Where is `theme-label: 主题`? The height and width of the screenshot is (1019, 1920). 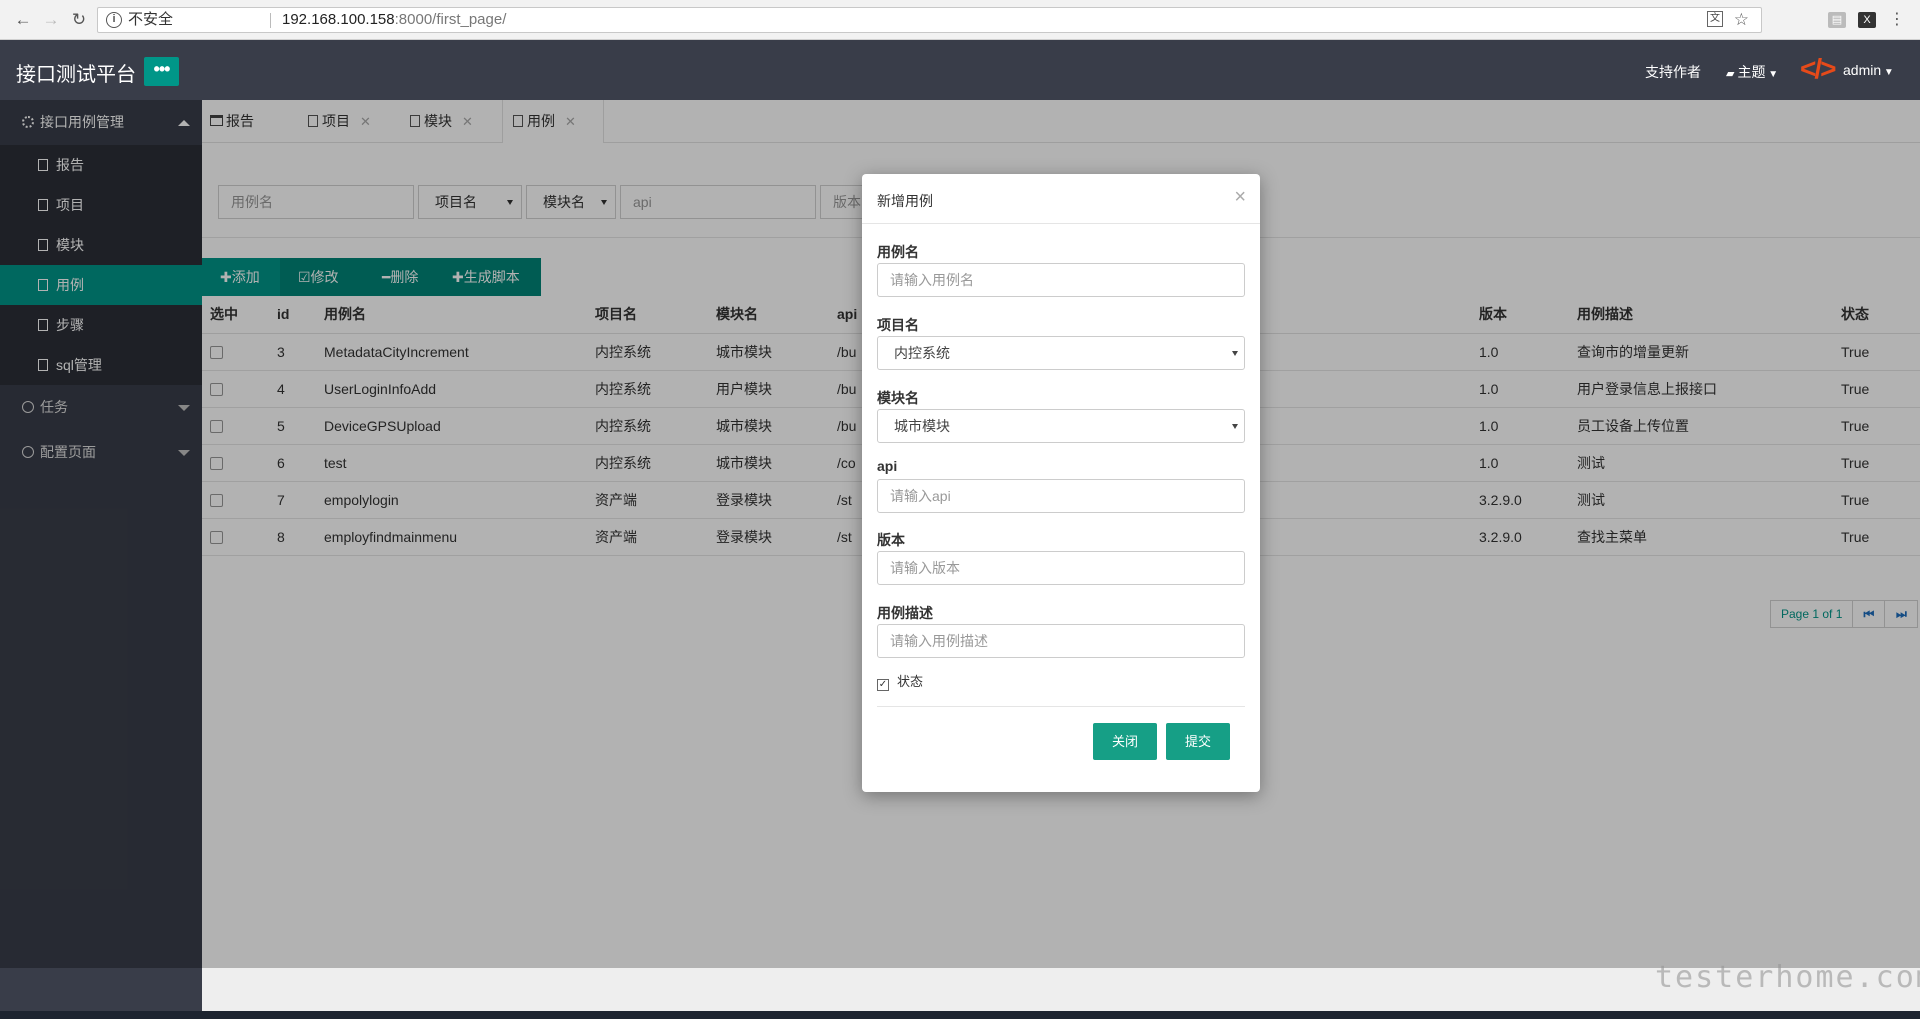
theme-label: 主题 is located at coordinates (1751, 72).